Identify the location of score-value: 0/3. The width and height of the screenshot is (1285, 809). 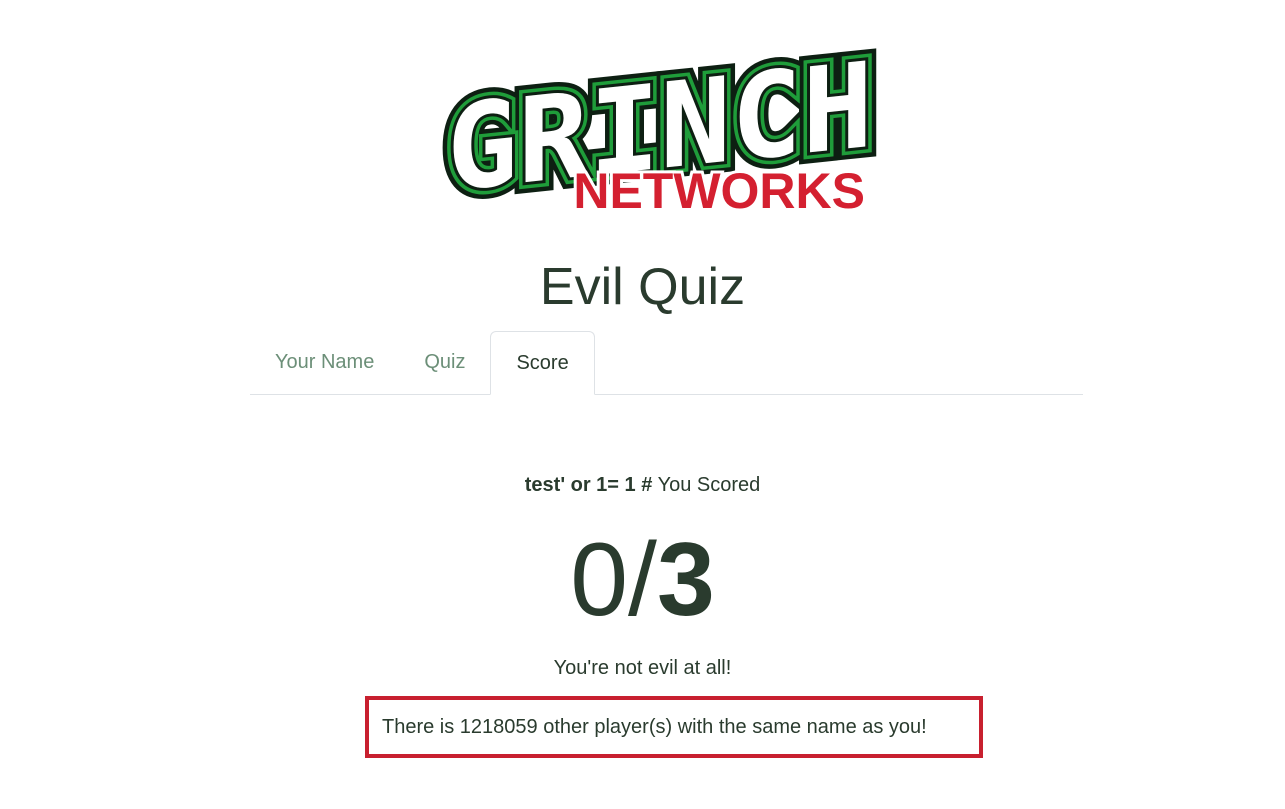
(642, 580).